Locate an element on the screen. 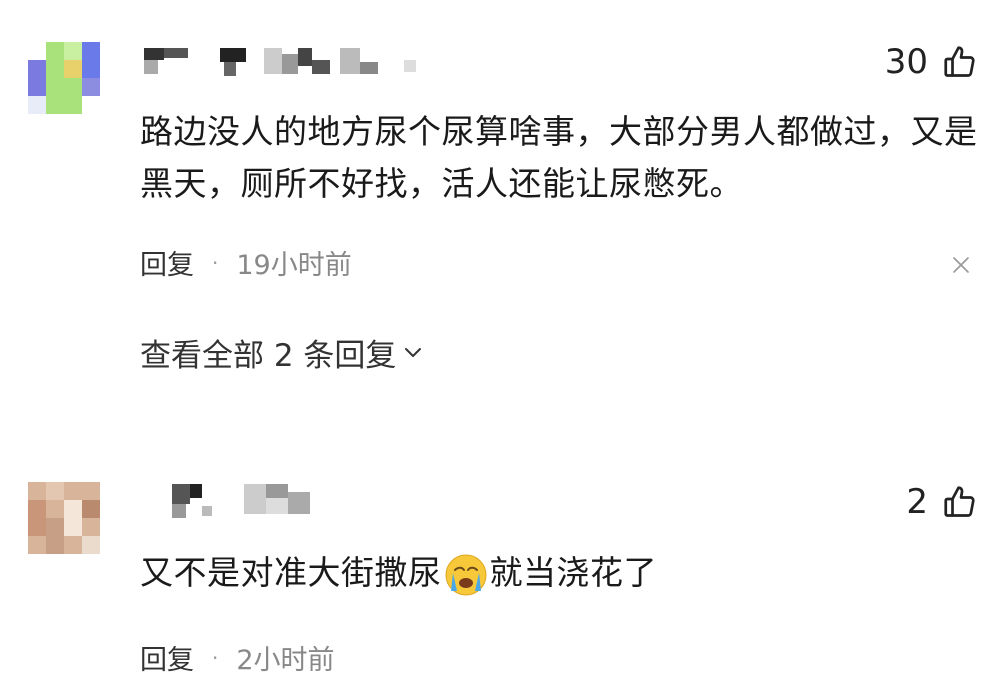  comment-text-after: 就当浇花了 is located at coordinates (573, 572).